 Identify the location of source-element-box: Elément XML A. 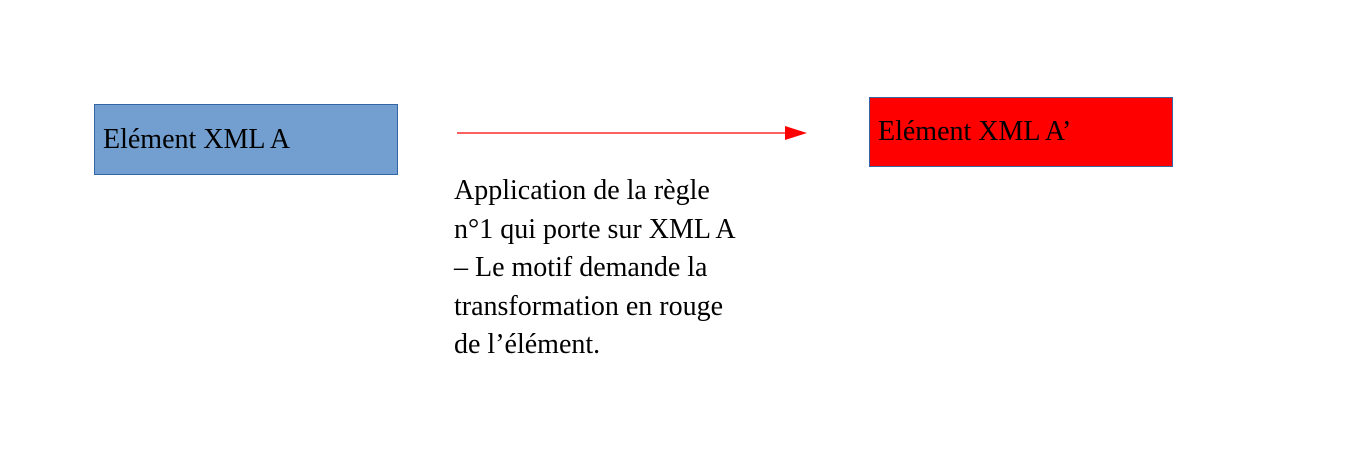
(246, 139).